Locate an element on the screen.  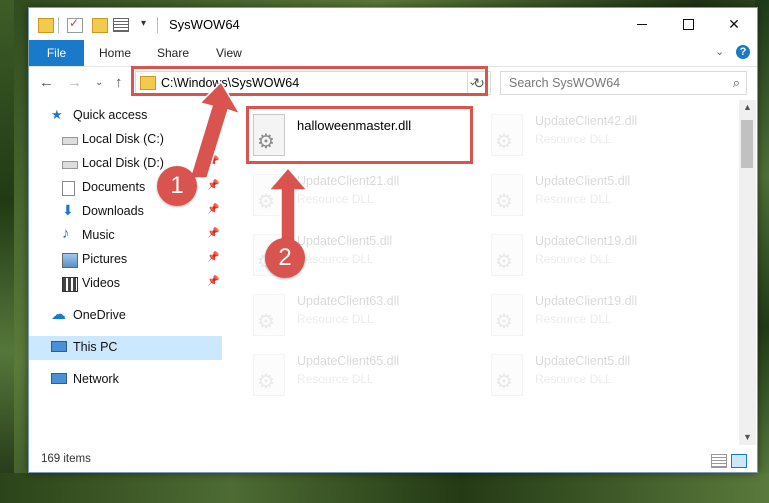
address-bar-highlight is located at coordinates (309, 81).